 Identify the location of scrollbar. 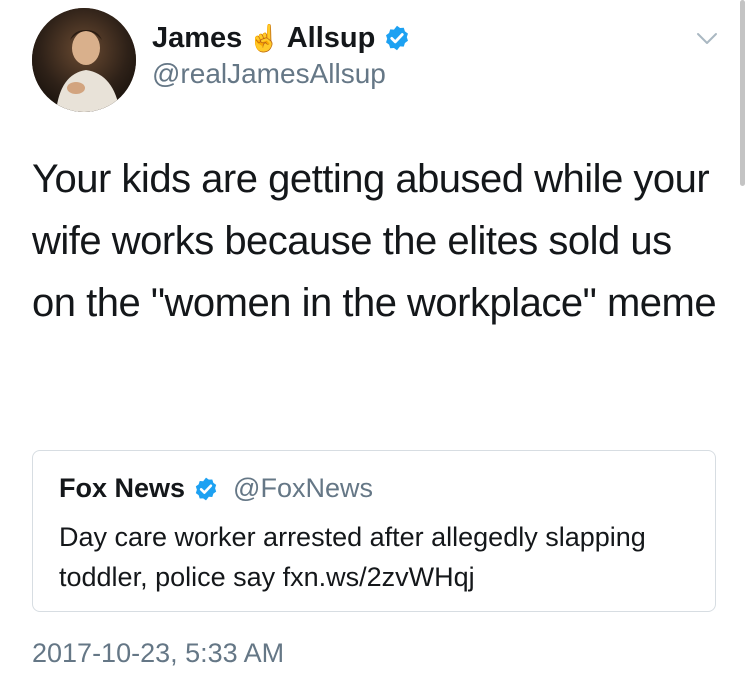
(742, 93).